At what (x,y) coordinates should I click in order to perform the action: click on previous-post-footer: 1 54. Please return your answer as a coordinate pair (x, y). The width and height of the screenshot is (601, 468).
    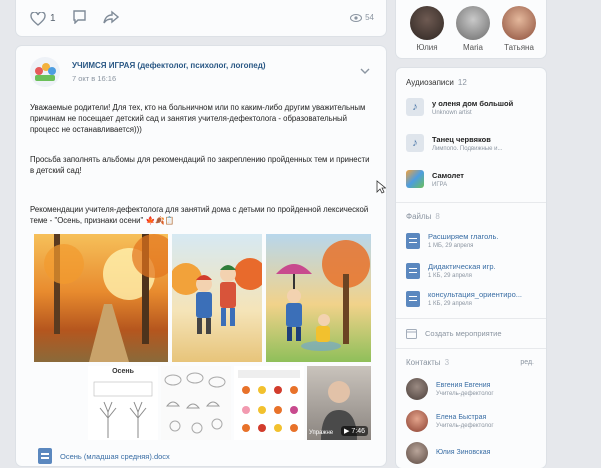
    Looking at the image, I should click on (201, 18).